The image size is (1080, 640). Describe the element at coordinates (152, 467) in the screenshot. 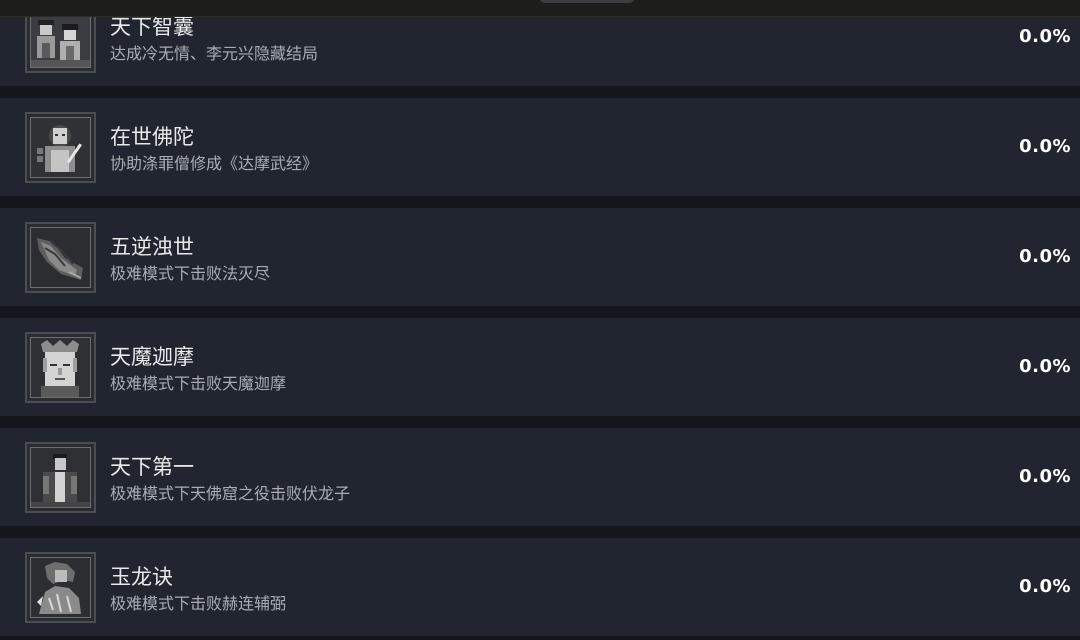

I see `achievement-title: 天下第一` at that location.